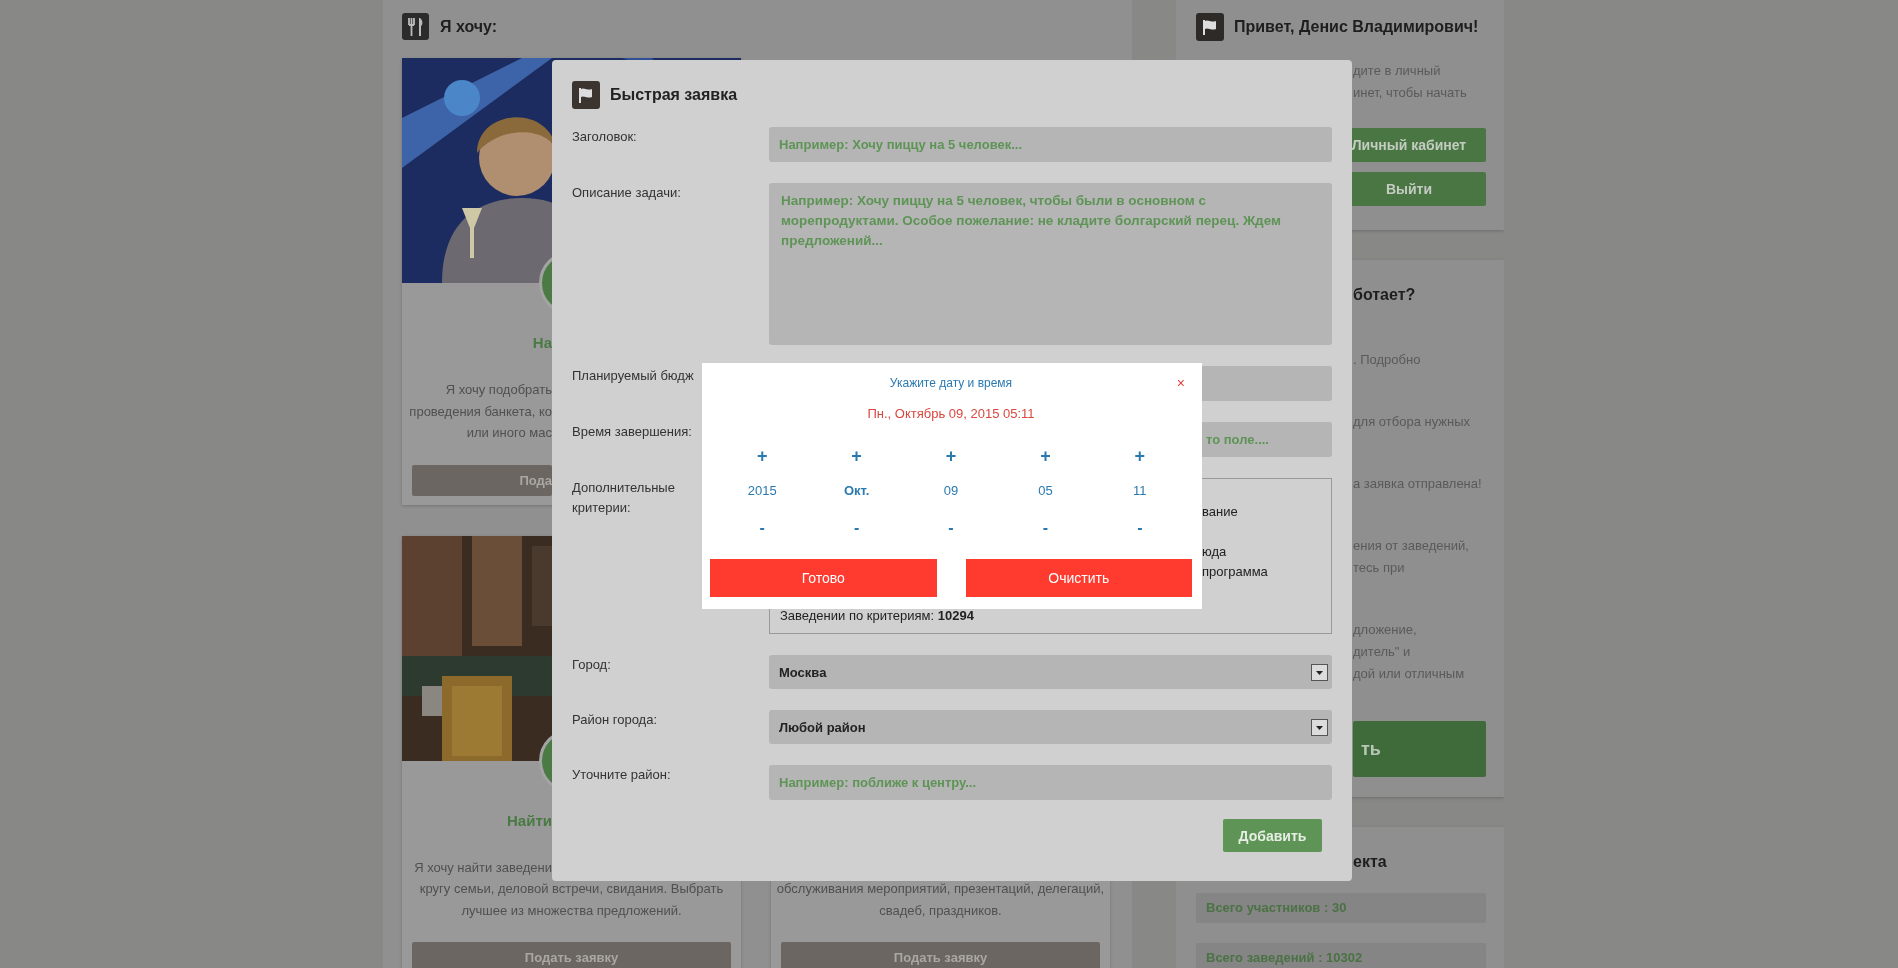 The width and height of the screenshot is (1898, 968). I want to click on select-field: Москва, so click(1050, 672).